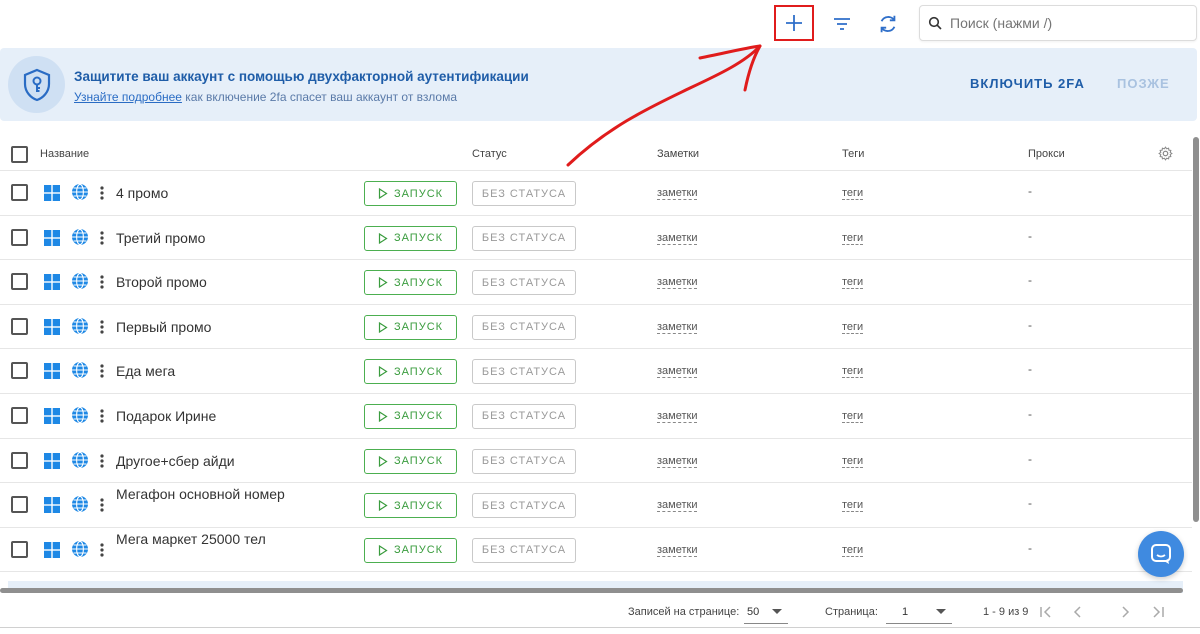 This screenshot has height=634, width=1200. What do you see at coordinates (1196, 329) in the screenshot?
I see `vertical-scrollbar` at bounding box center [1196, 329].